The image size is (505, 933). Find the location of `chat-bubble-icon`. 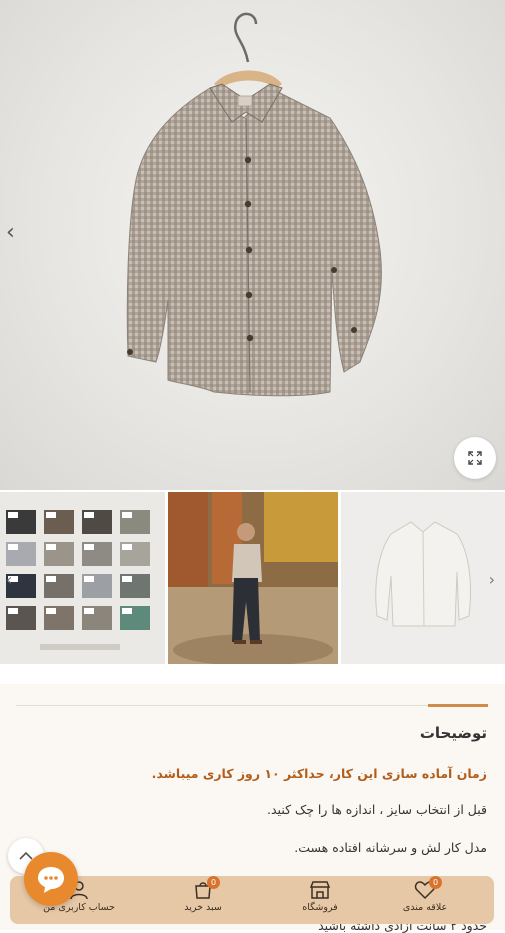

chat-bubble-icon is located at coordinates (51, 880).